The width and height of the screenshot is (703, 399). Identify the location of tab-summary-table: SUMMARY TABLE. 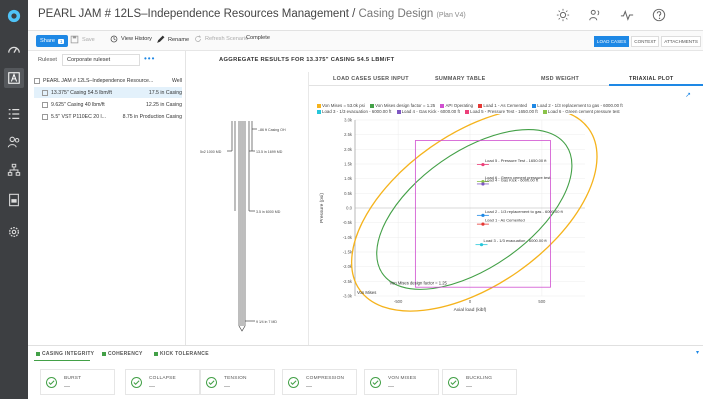
(460, 79).